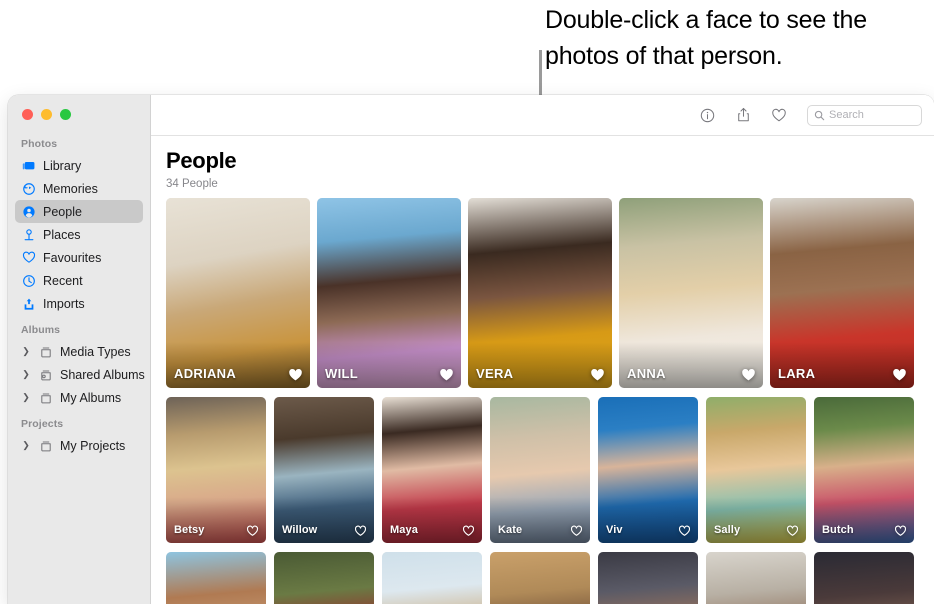 The width and height of the screenshot is (934, 604). What do you see at coordinates (41, 330) in the screenshot?
I see `sidebar-section-albums: Albums` at bounding box center [41, 330].